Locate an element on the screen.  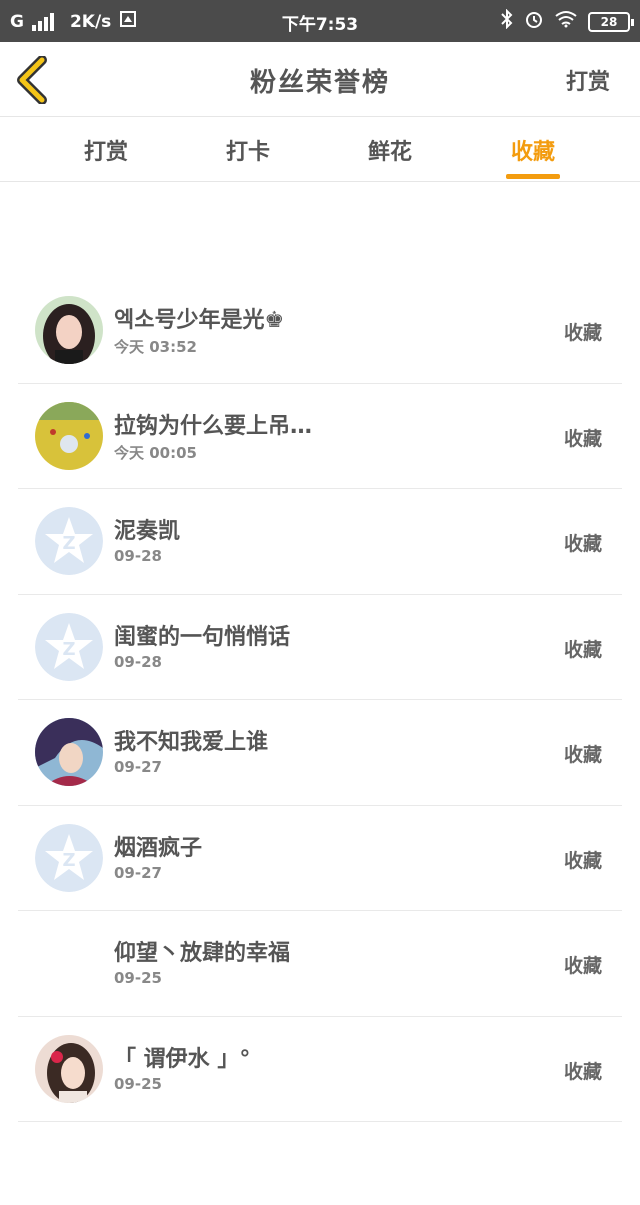
list-item: 仰望丶放肆的幸福 09-25 收藏 is located at coordinates (320, 964).